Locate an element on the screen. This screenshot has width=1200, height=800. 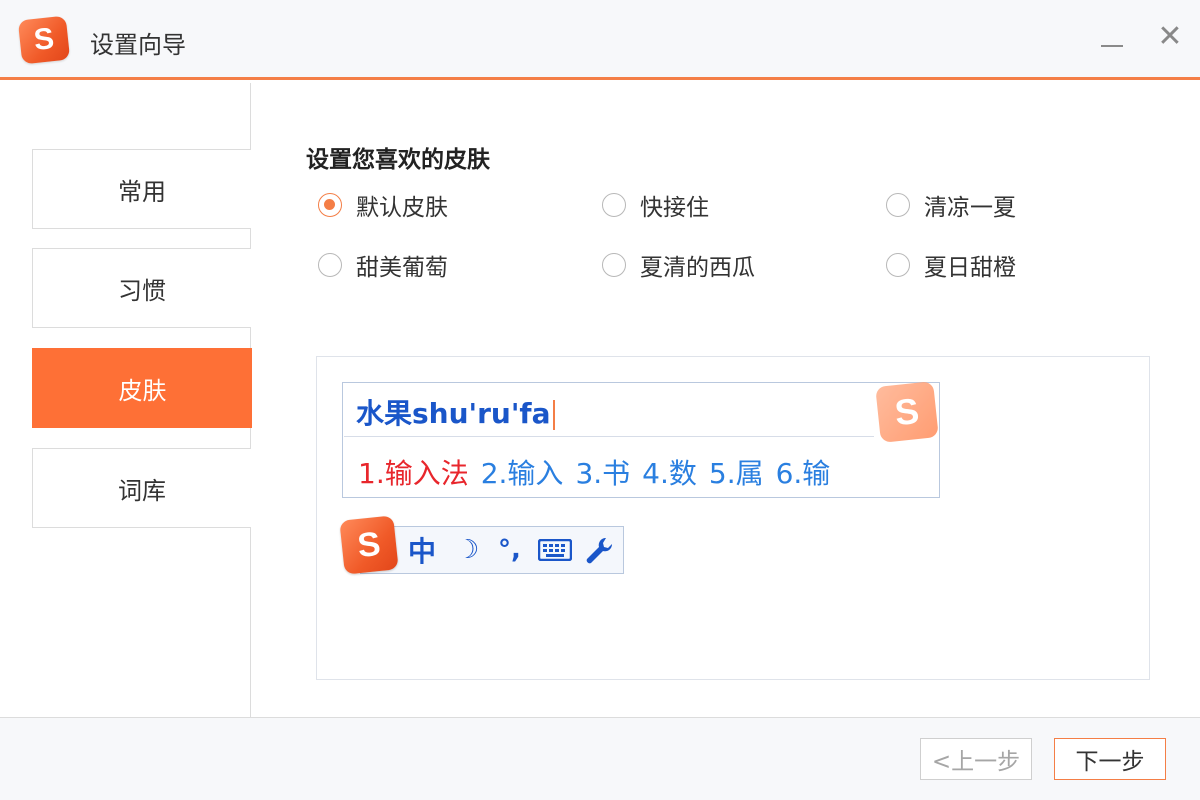
sidebar-item-label: 习惯 is located at coordinates (142, 290).